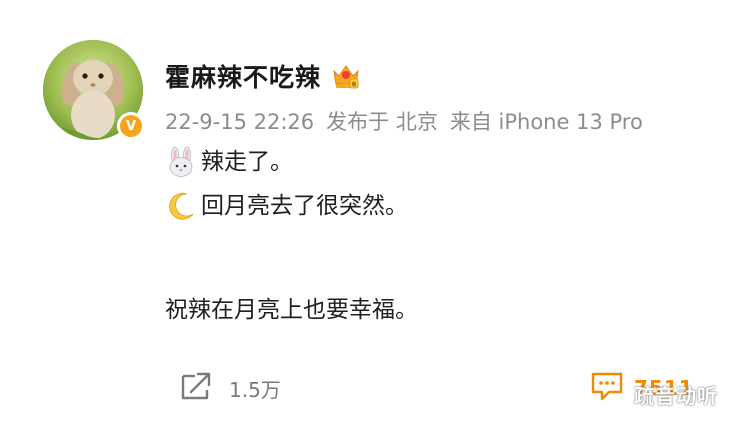 This screenshot has height=422, width=740. I want to click on post-location: 发布于 北京, so click(382, 122).